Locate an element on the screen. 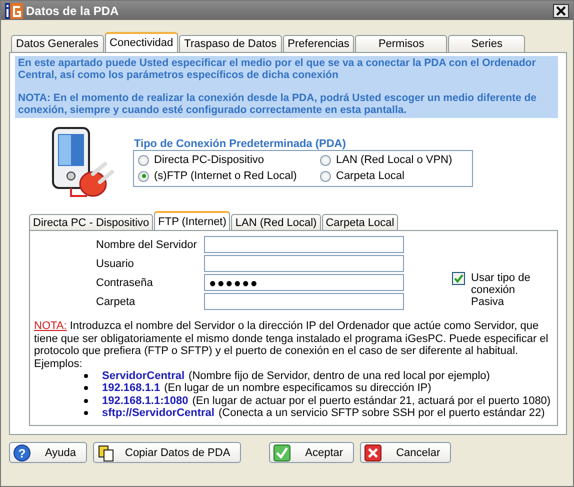 The height and width of the screenshot is (487, 574). checkbox is located at coordinates (458, 278).